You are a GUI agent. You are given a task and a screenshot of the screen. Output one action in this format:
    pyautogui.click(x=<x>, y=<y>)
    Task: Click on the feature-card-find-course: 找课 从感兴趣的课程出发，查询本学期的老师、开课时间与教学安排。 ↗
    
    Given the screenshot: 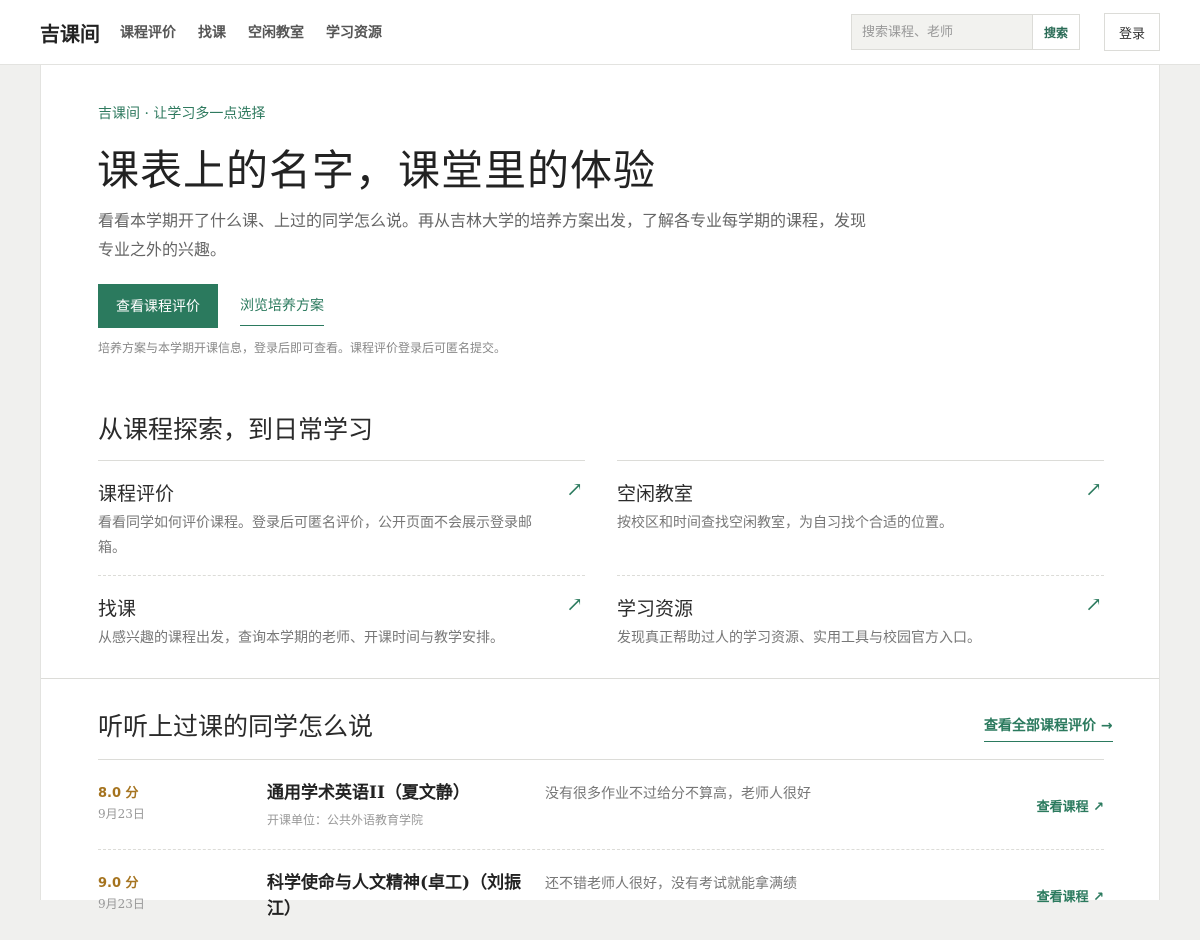 What is the action you would take?
    pyautogui.click(x=341, y=633)
    